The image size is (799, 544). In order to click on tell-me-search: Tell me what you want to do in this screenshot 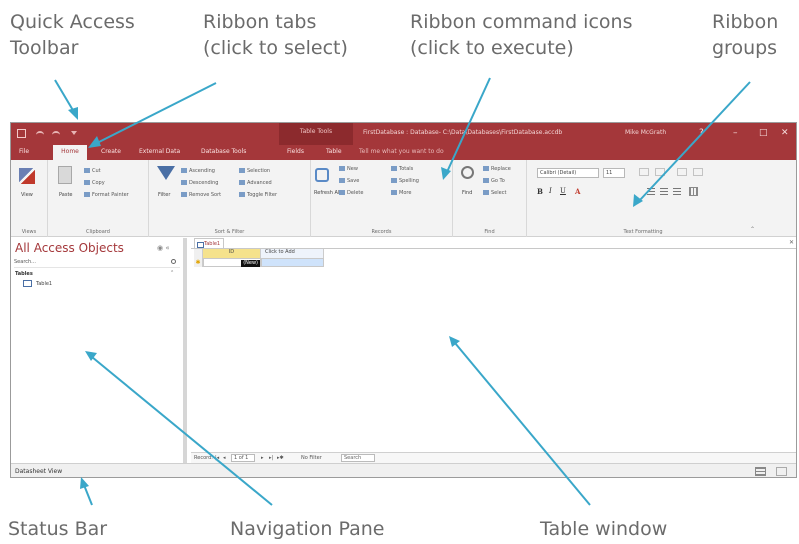, I will do `click(401, 151)`.